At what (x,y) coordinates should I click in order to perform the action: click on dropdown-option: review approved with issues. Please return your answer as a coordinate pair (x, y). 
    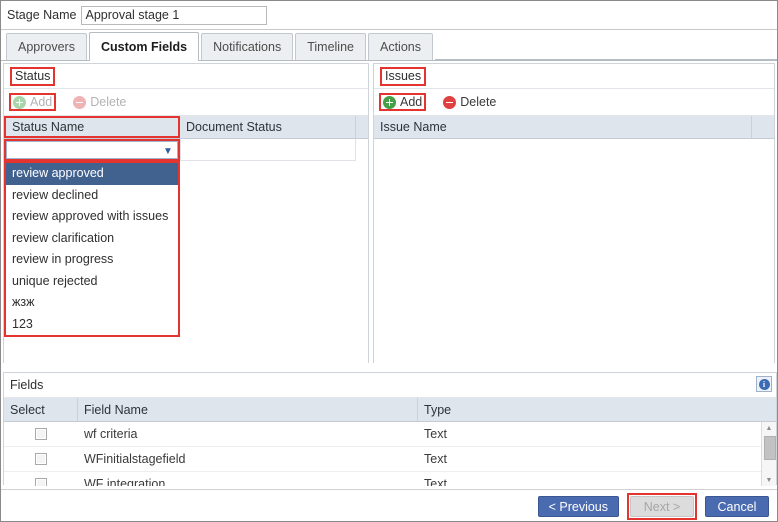
    Looking at the image, I should click on (92, 217).